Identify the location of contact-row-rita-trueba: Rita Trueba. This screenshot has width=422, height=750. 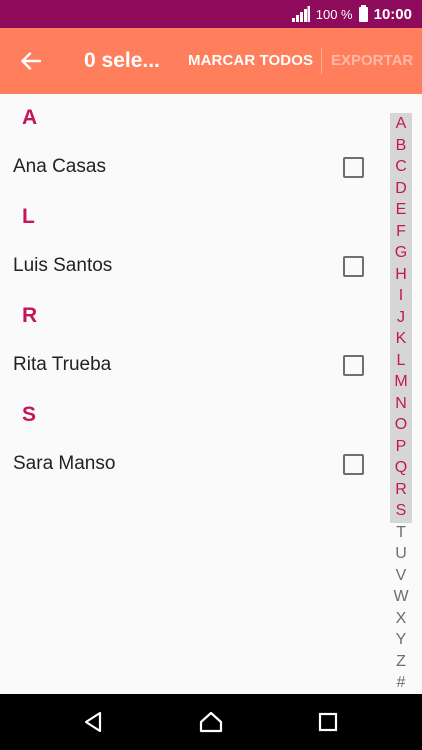
(192, 365).